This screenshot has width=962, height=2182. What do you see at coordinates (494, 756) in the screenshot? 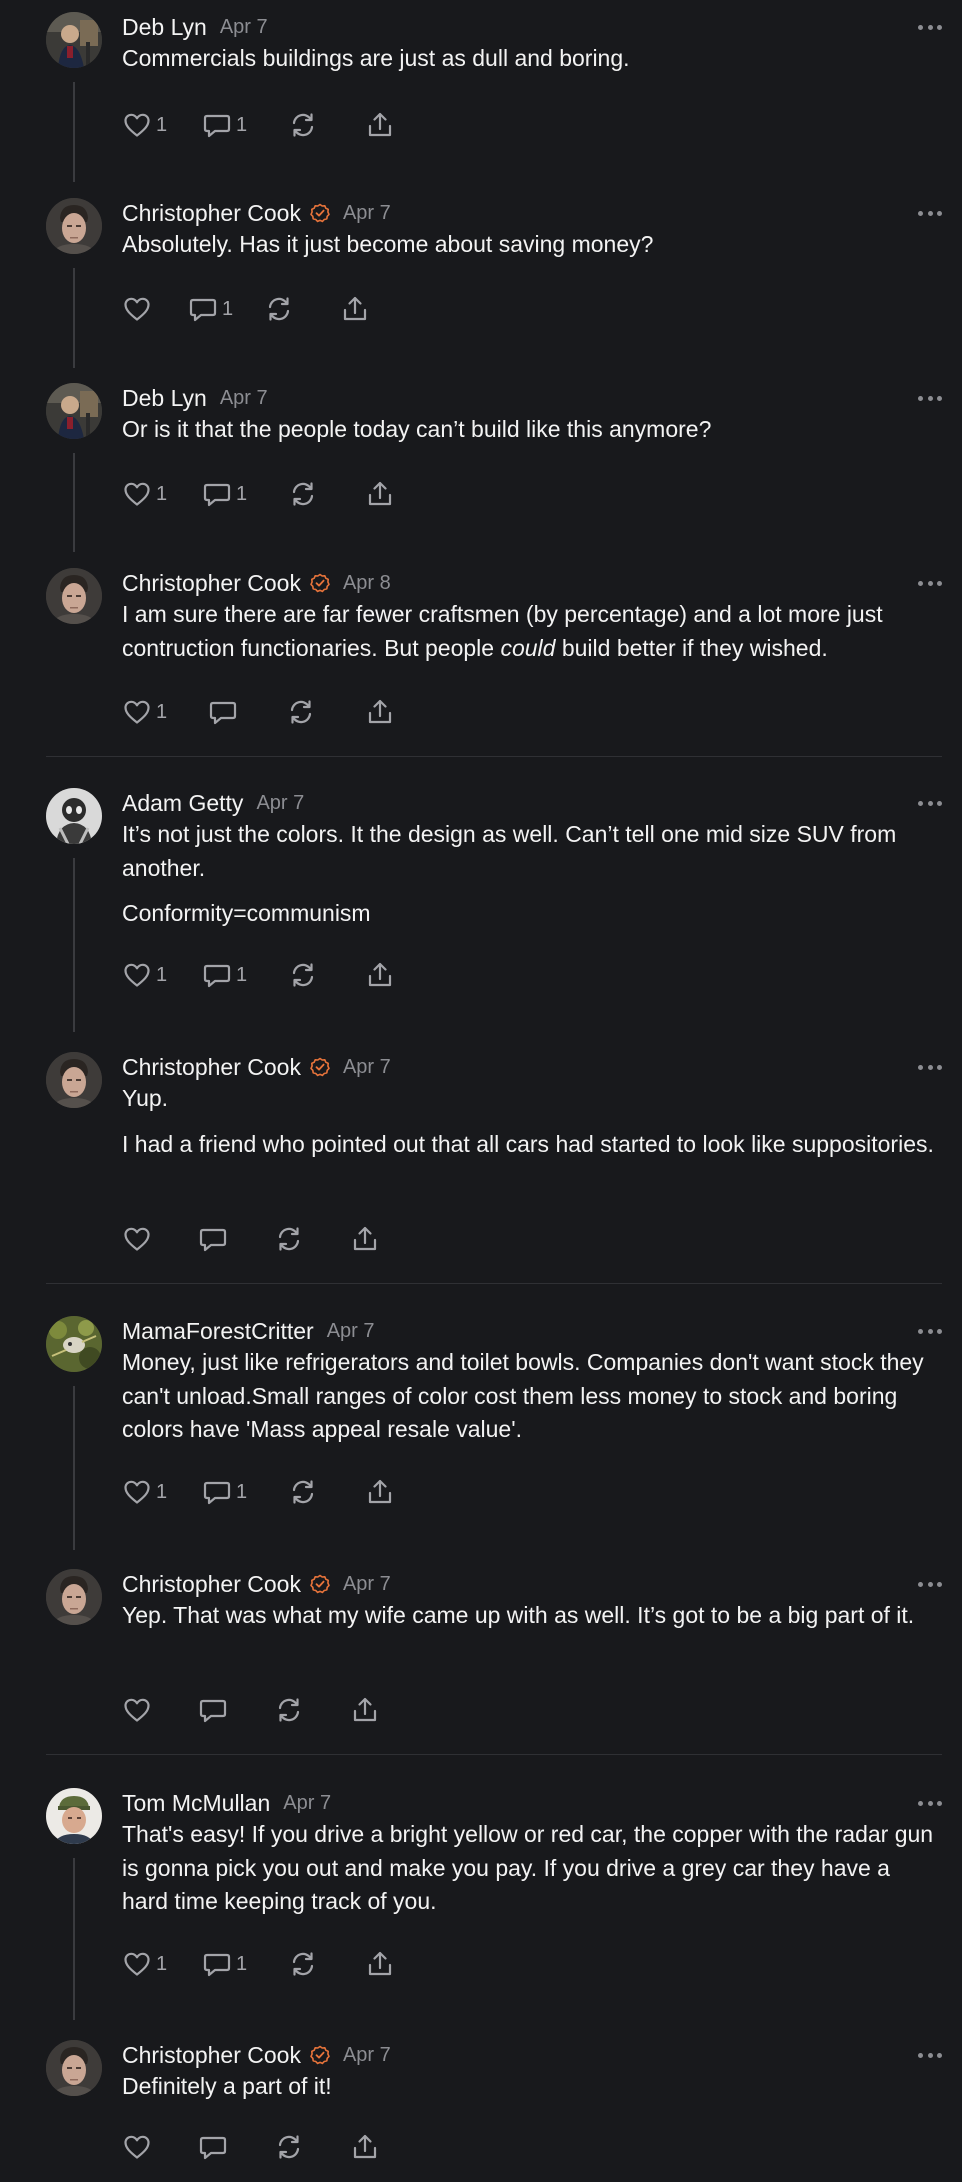
I see `thread-divider` at bounding box center [494, 756].